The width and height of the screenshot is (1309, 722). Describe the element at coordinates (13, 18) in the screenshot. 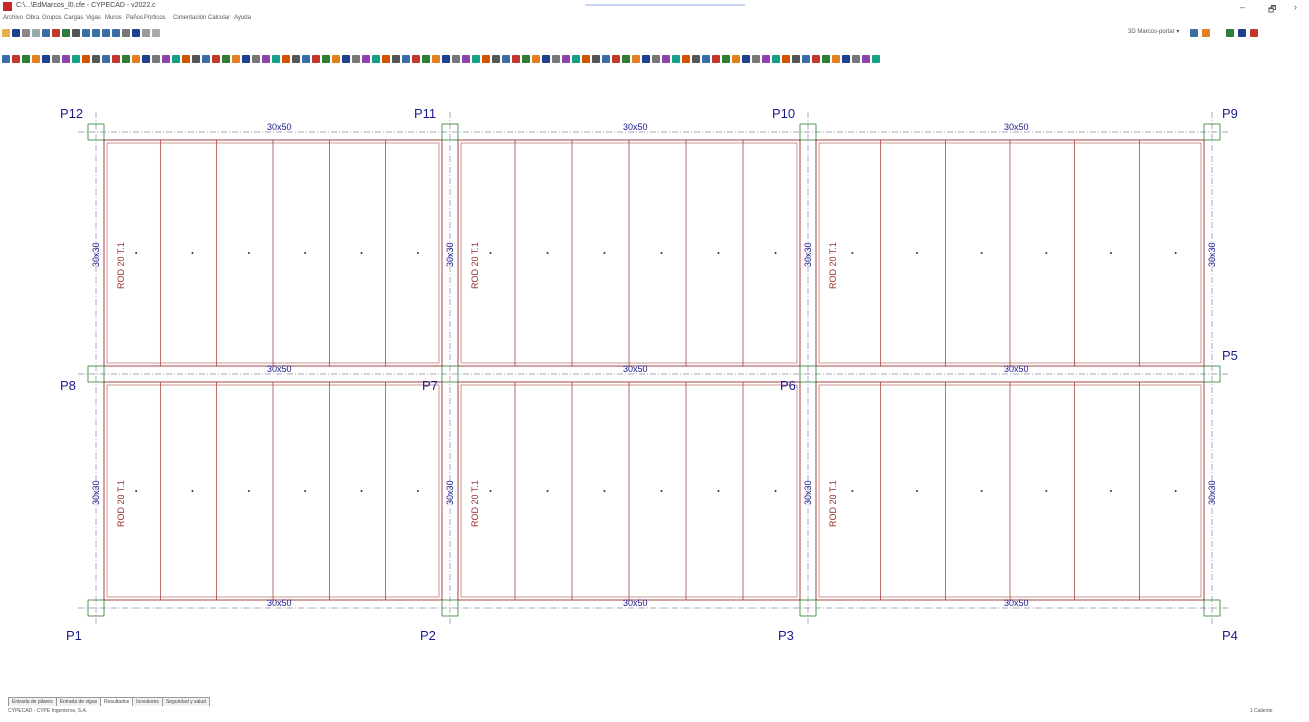

I see `menu-archivo: Archivo` at that location.